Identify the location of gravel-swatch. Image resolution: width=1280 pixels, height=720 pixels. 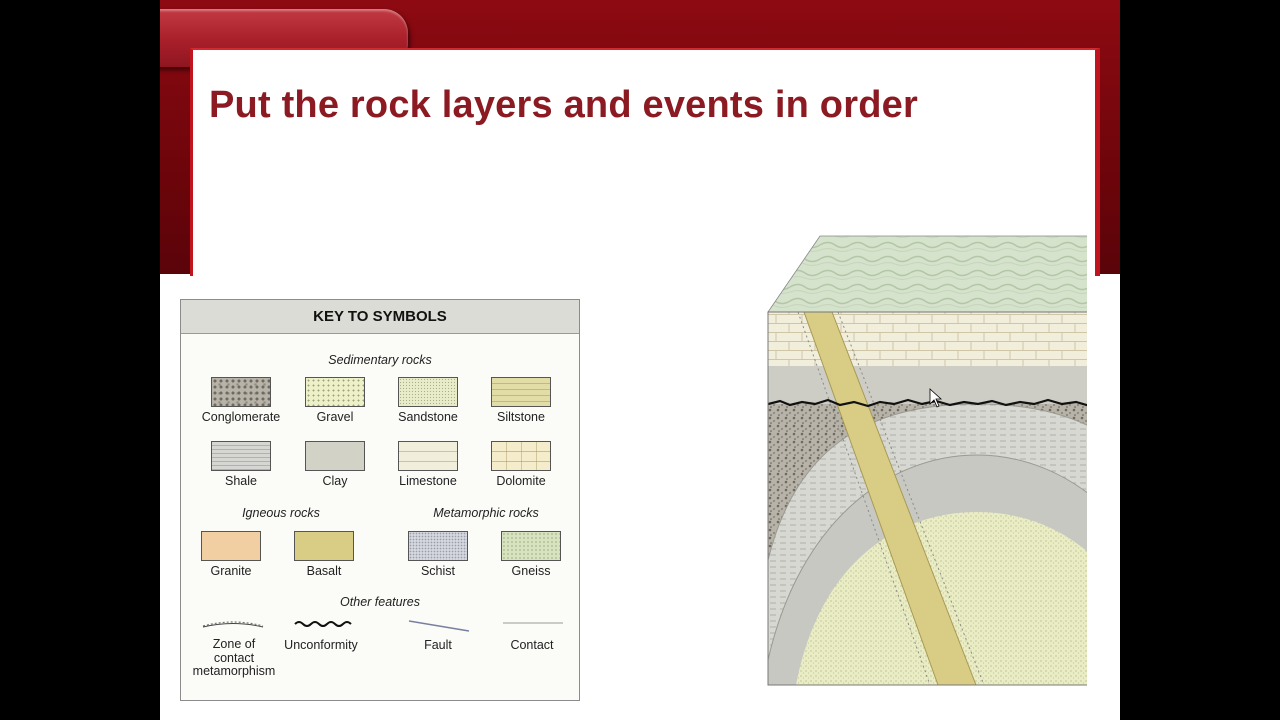
(335, 392).